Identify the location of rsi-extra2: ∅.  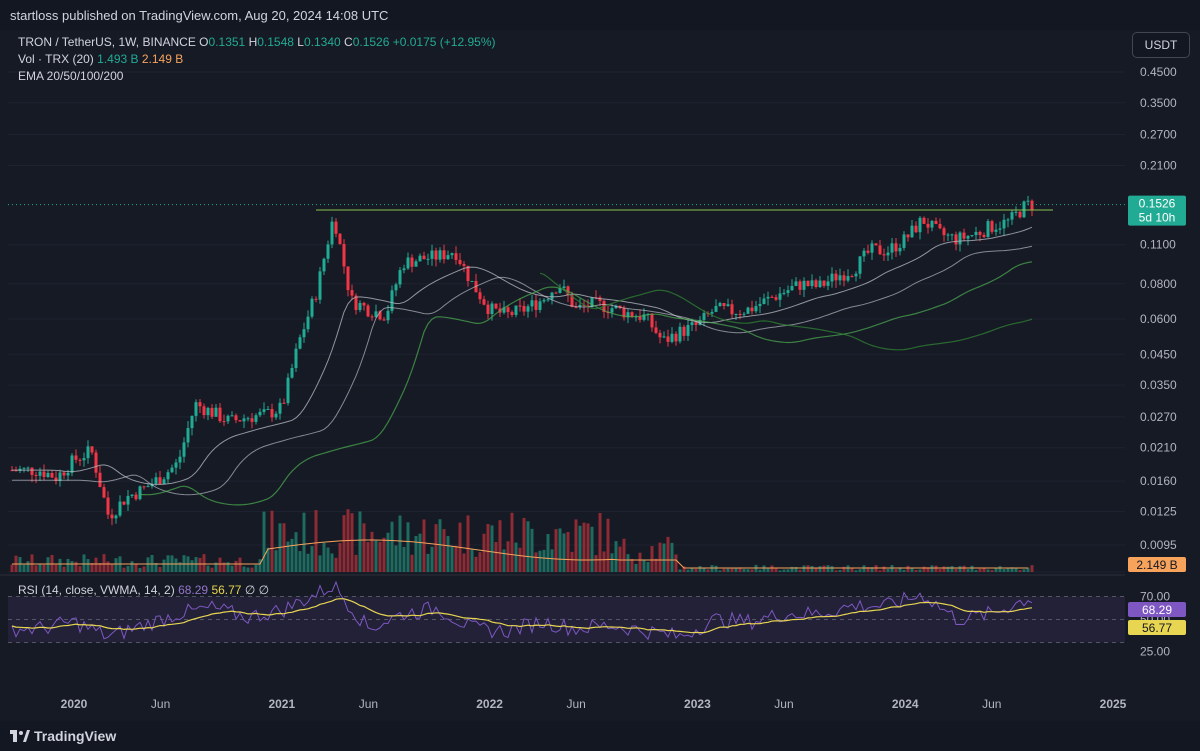
(264, 590).